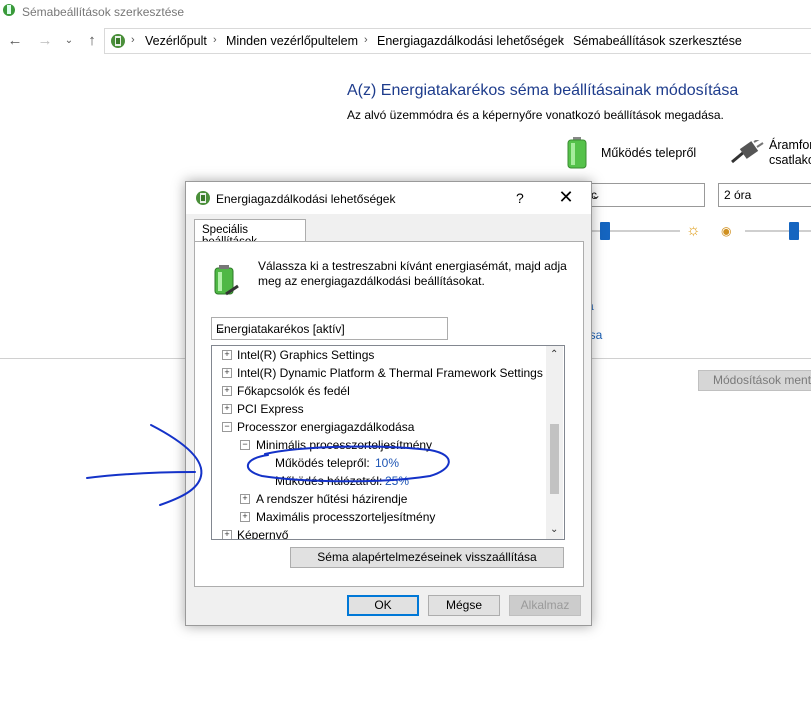 The image size is (811, 718). I want to click on plugged-in-value: 25%, so click(397, 481).